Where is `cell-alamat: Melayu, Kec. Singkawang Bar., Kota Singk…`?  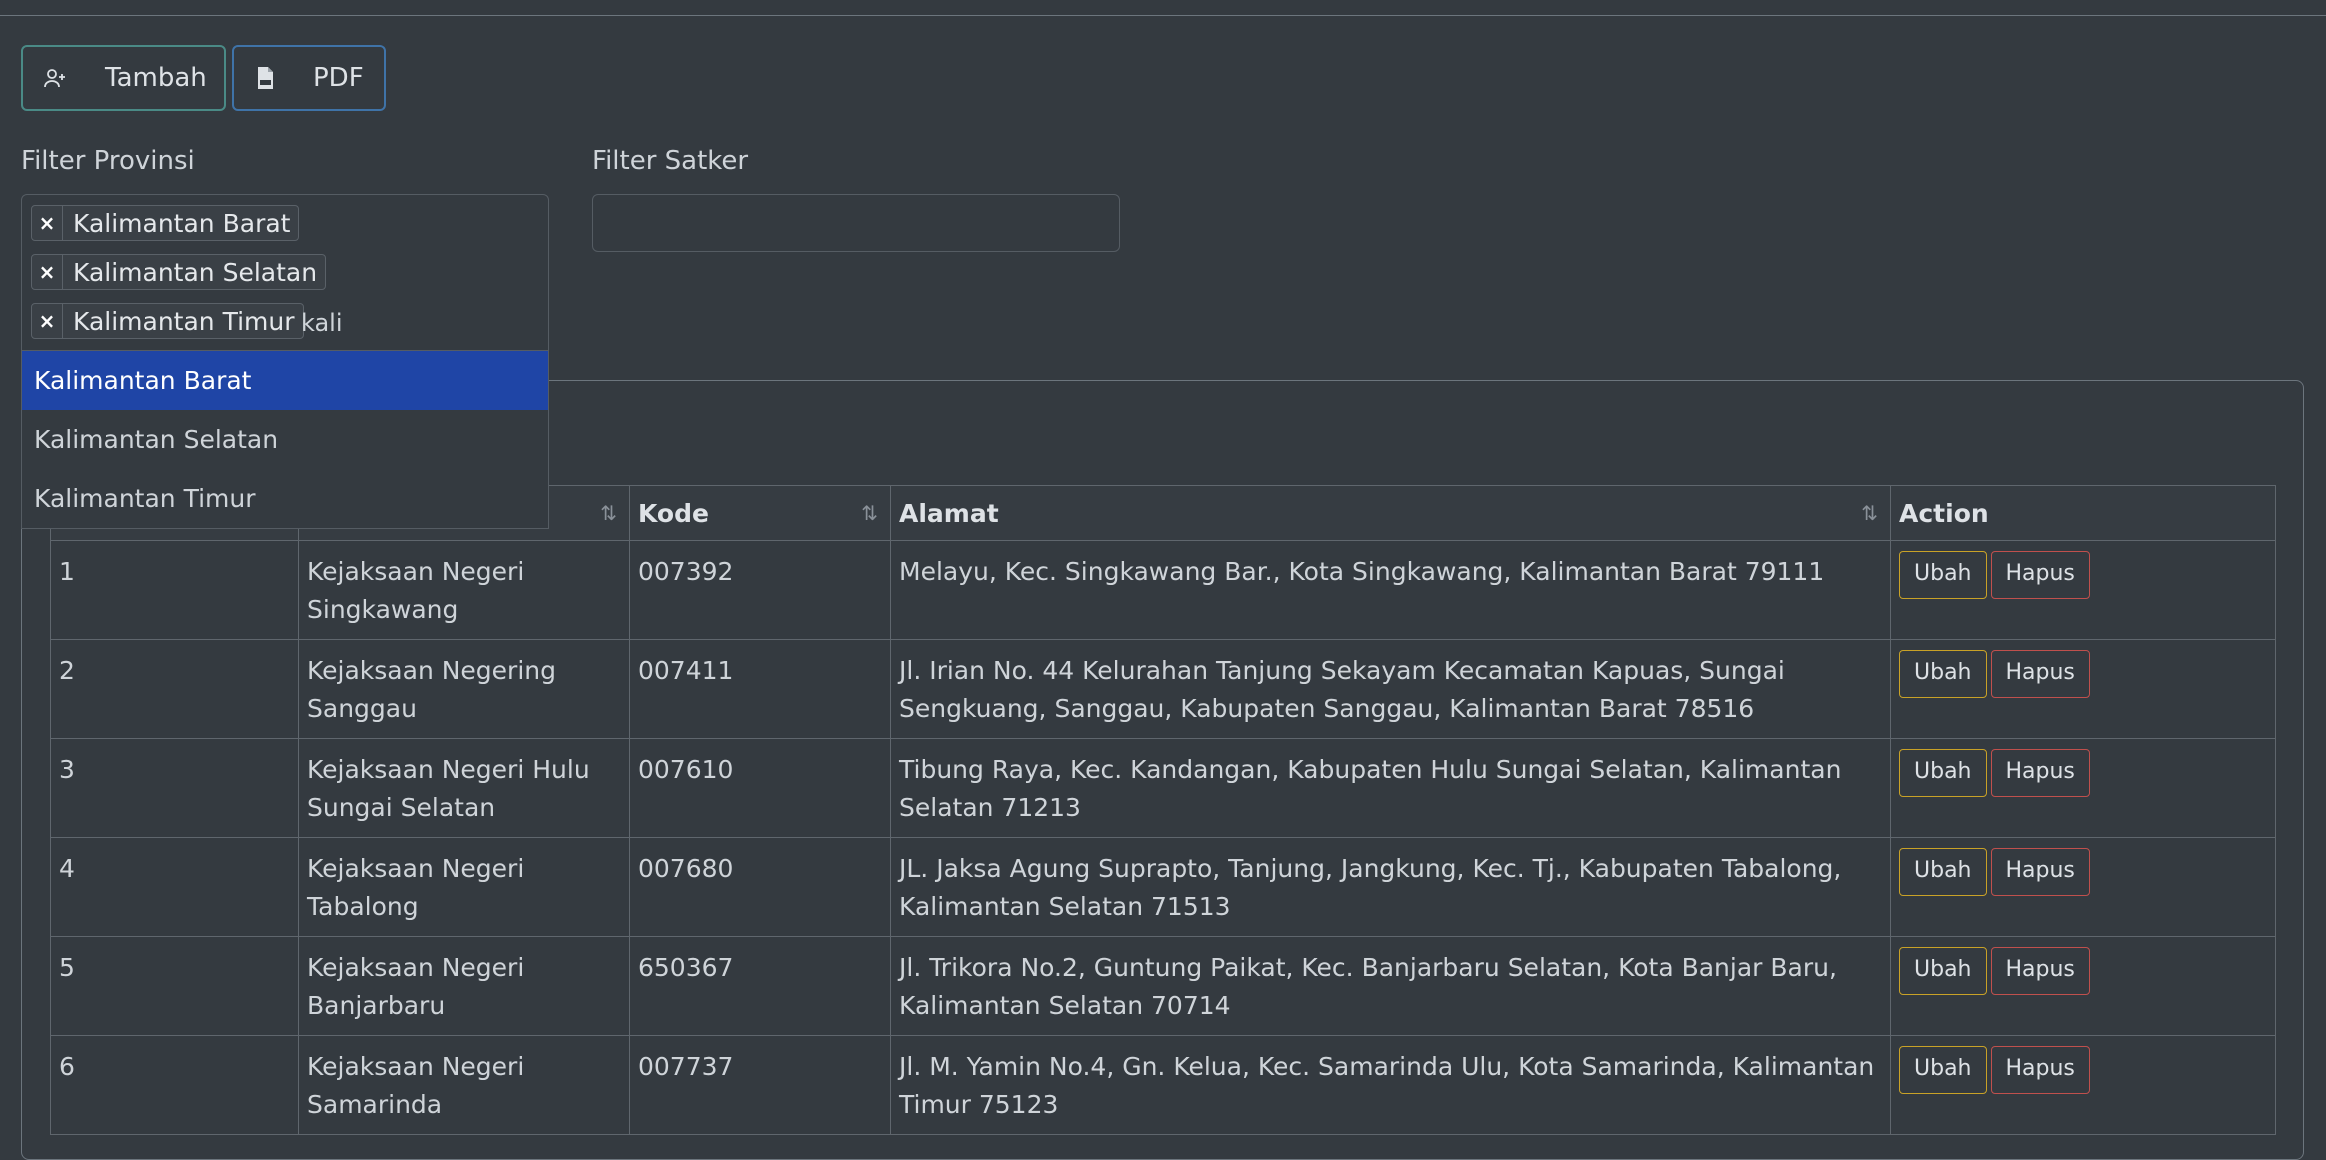 cell-alamat: Melayu, Kec. Singkawang Bar., Kota Singk… is located at coordinates (1390, 590).